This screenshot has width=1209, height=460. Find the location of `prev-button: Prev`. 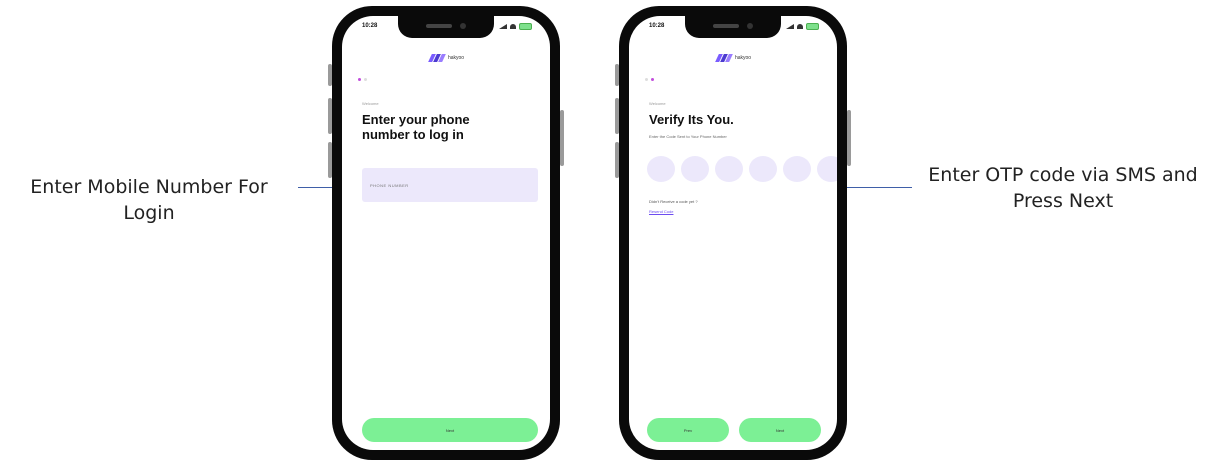

prev-button: Prev is located at coordinates (688, 430).